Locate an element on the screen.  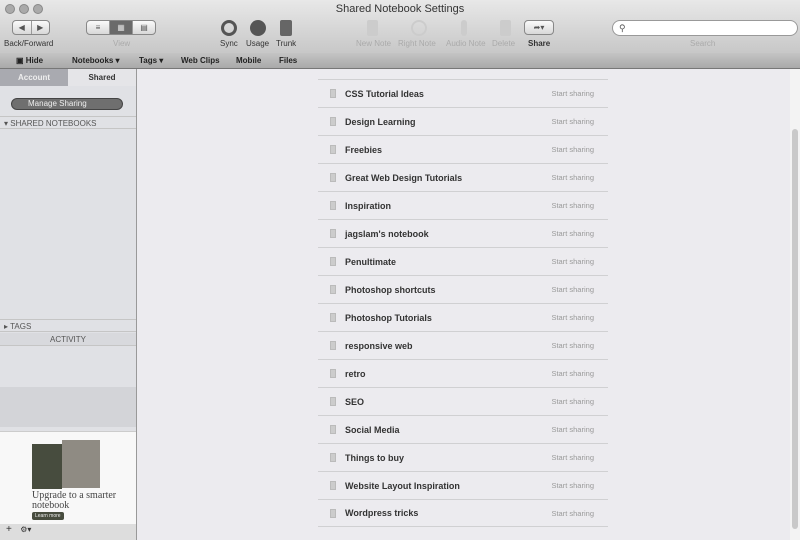
trunk-icon is located at coordinates (286, 28).